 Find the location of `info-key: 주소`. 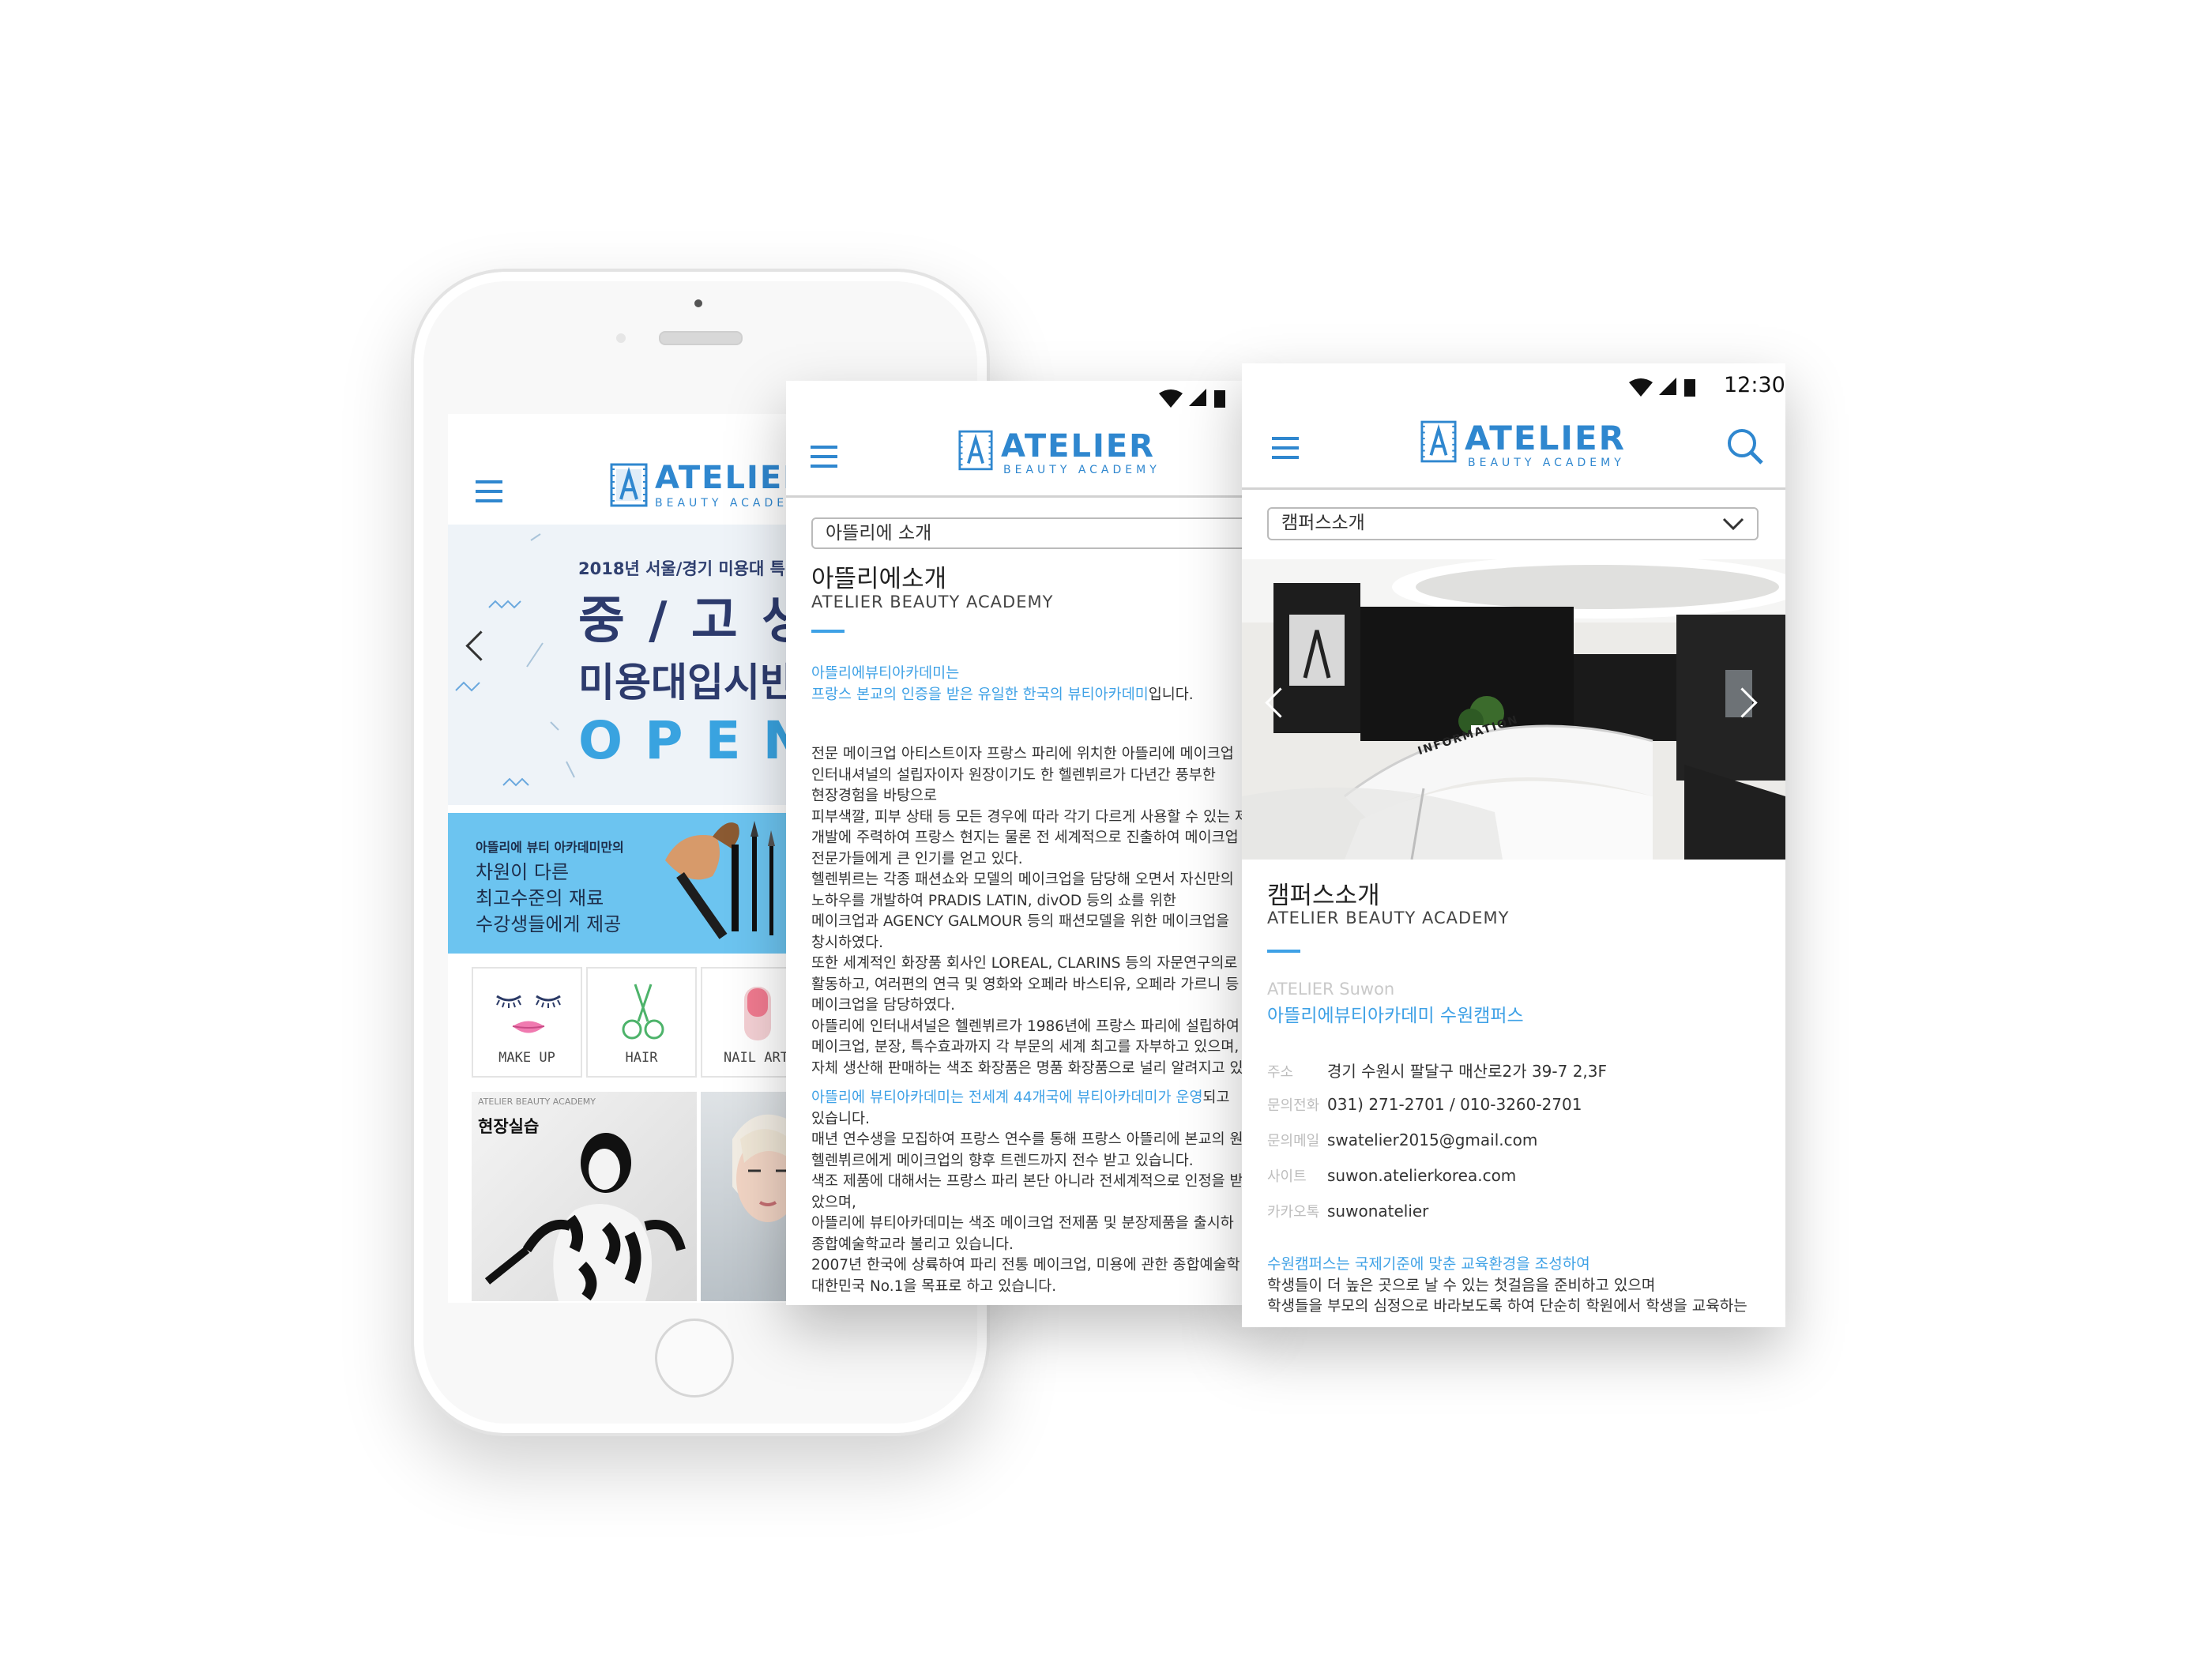

info-key: 주소 is located at coordinates (1281, 1072).